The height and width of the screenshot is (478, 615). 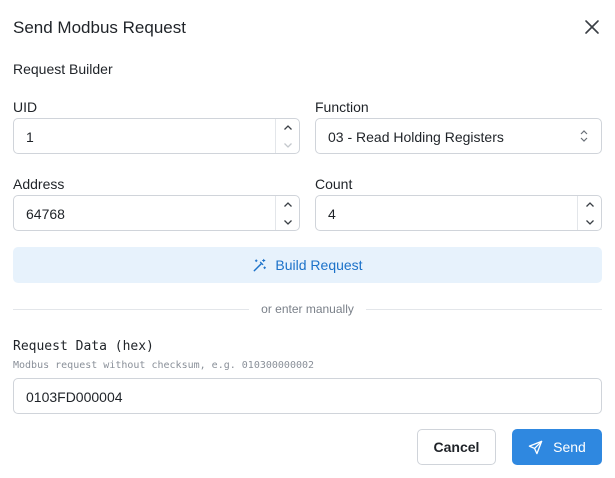 What do you see at coordinates (584, 136) in the screenshot?
I see `select-chevron-icon` at bounding box center [584, 136].